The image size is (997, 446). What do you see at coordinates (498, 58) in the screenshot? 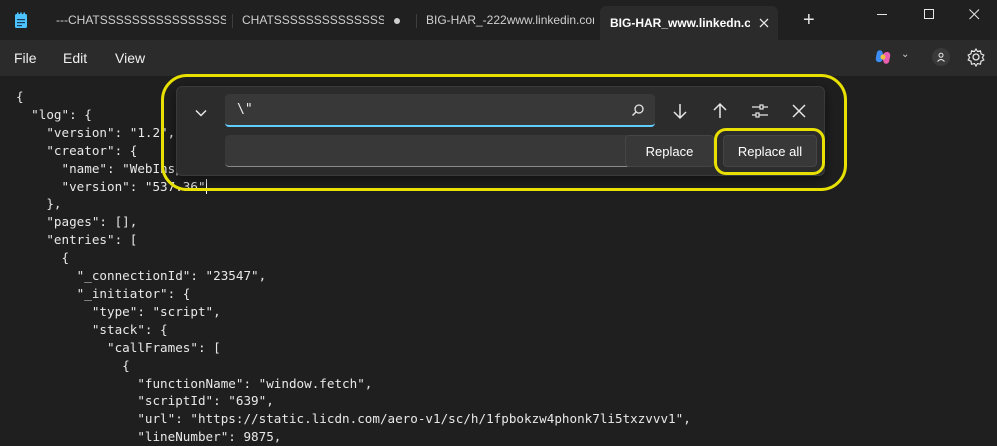
I see `menu-bar: File Edit View` at bounding box center [498, 58].